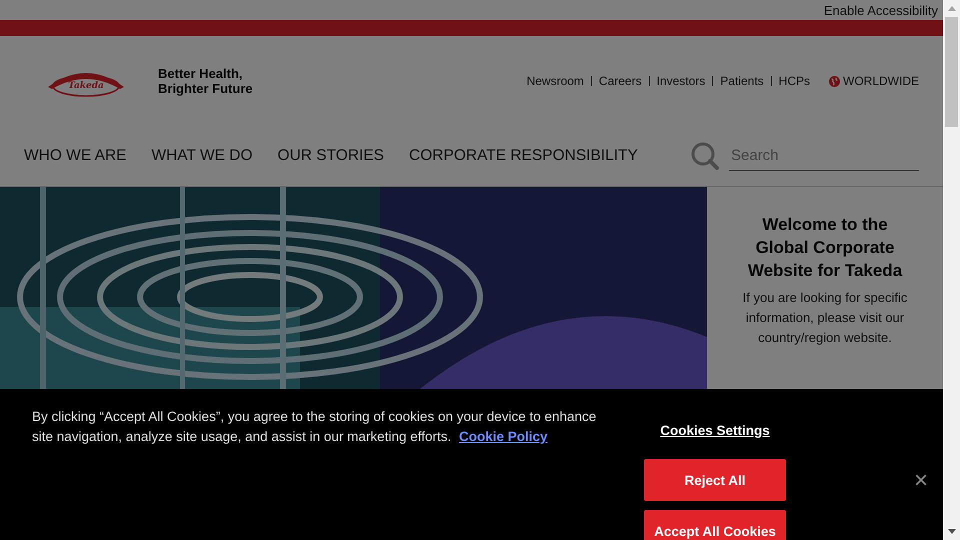  What do you see at coordinates (881, 10) in the screenshot?
I see `accessibility-link: Enable Accessibility` at bounding box center [881, 10].